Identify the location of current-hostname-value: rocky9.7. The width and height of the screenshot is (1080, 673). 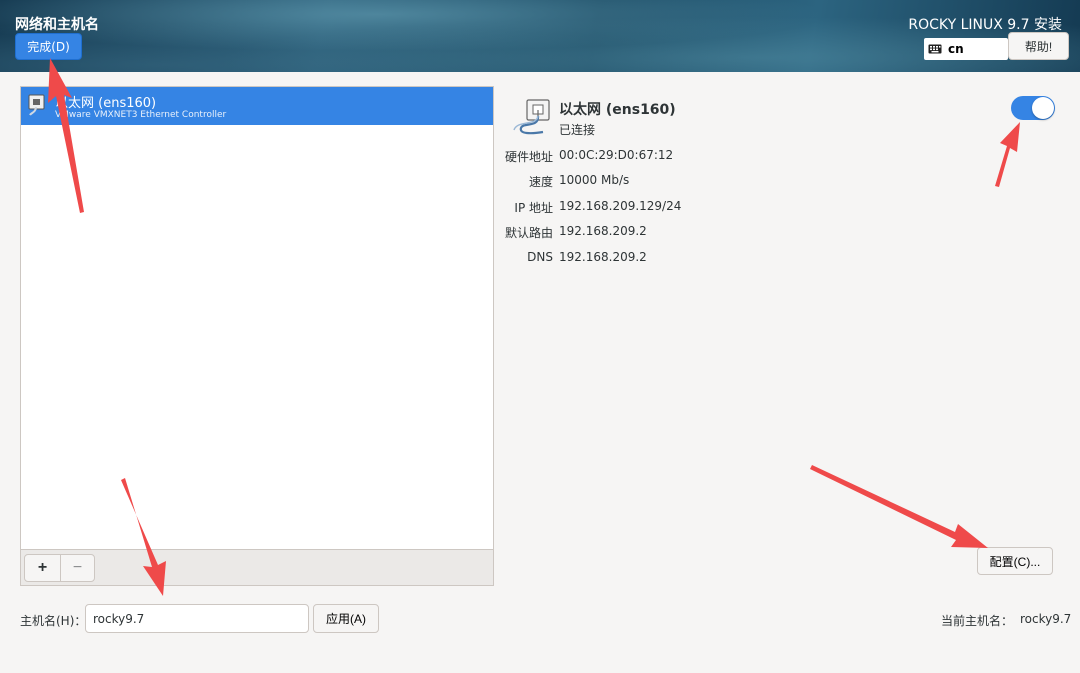
(1046, 619).